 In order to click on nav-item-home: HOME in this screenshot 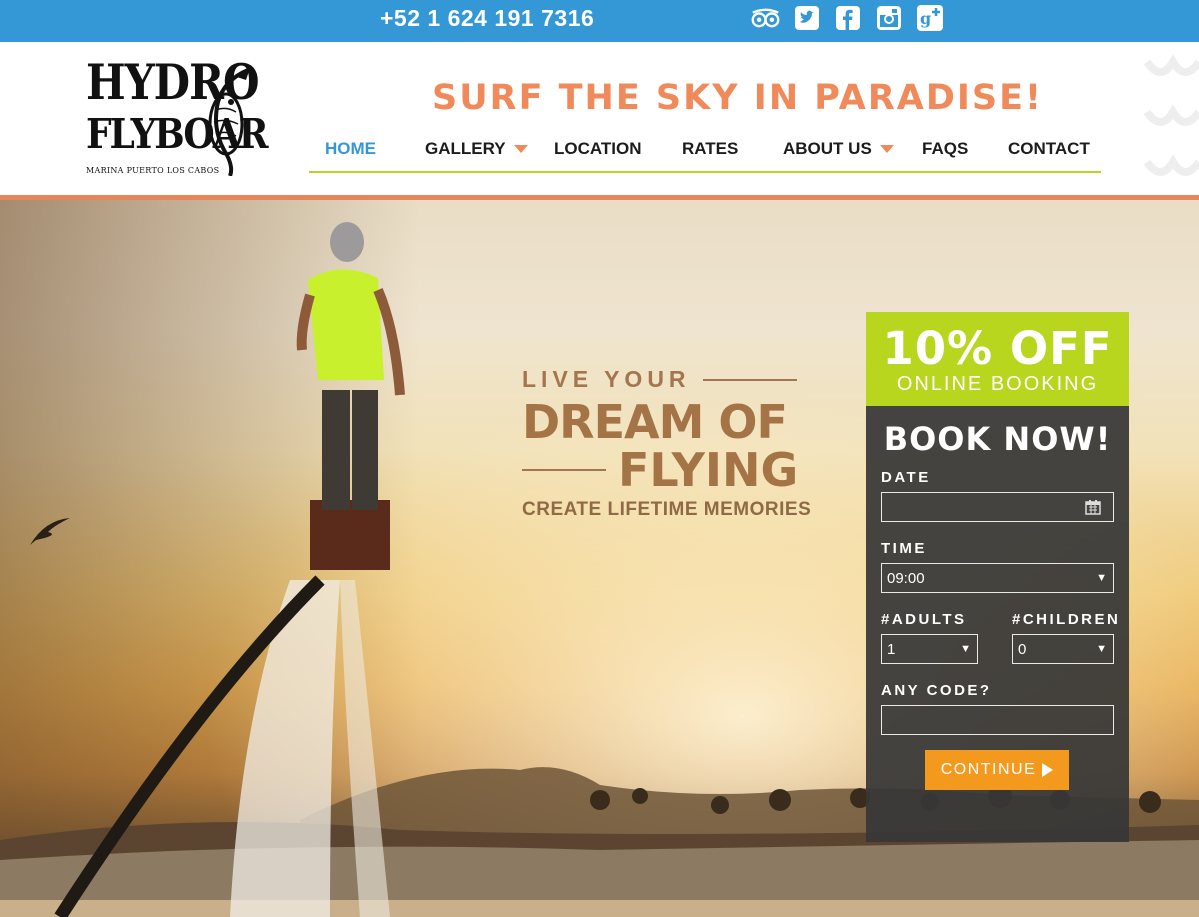, I will do `click(350, 149)`.